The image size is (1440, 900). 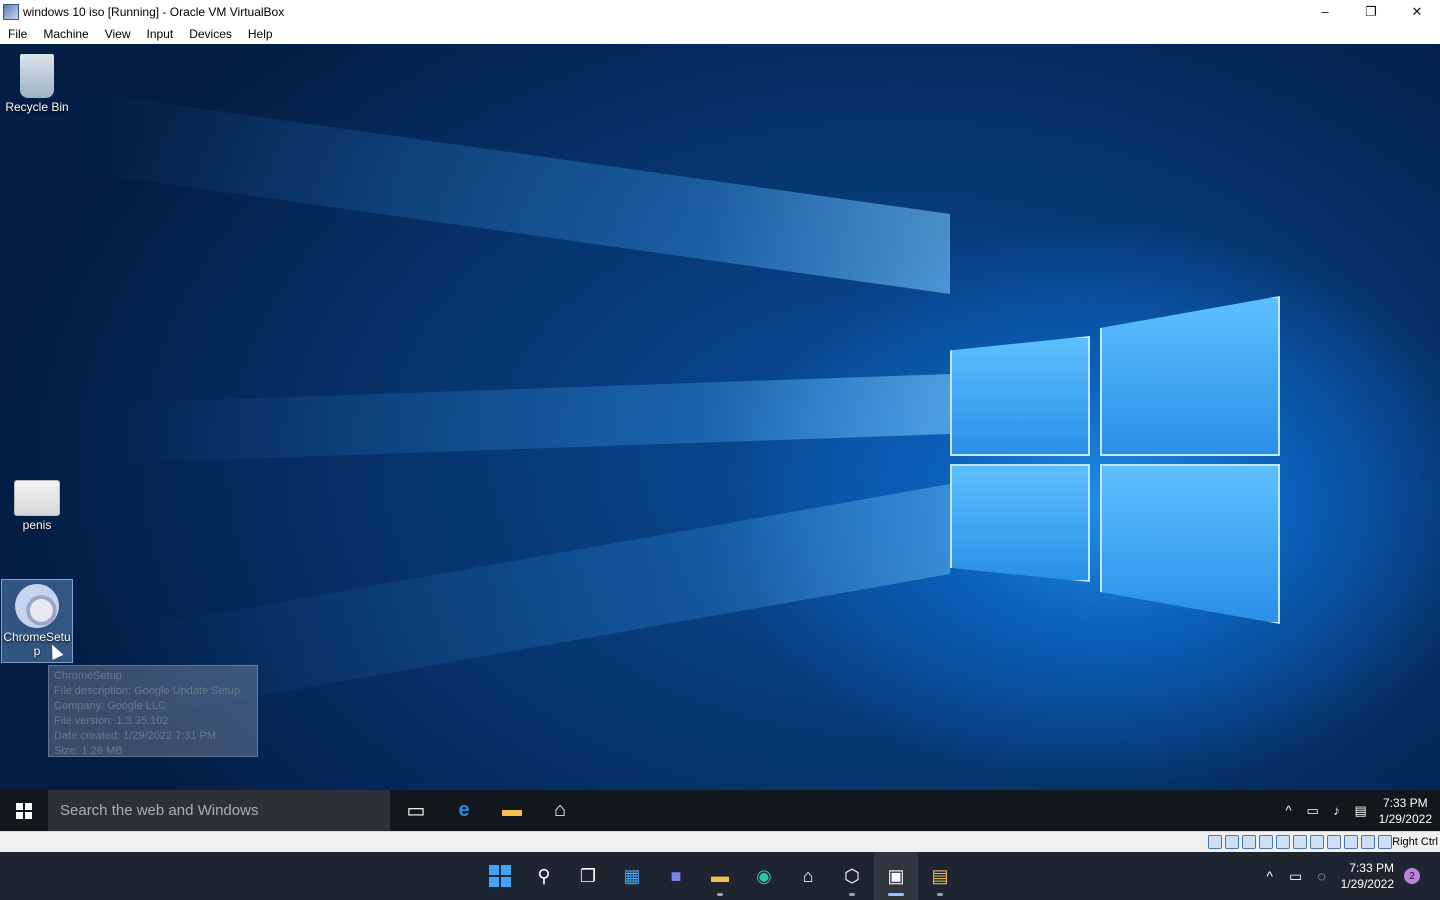 What do you see at coordinates (17, 34) in the screenshot?
I see `menu-file: File` at bounding box center [17, 34].